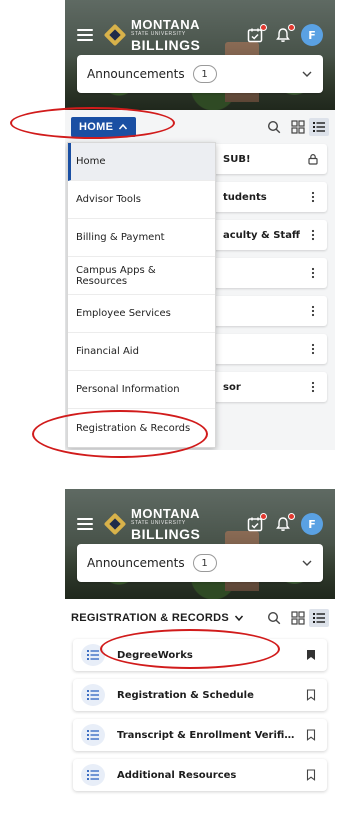 The height and width of the screenshot is (821, 360). What do you see at coordinates (141, 390) in the screenshot?
I see `dropdown-item: Personal Information` at bounding box center [141, 390].